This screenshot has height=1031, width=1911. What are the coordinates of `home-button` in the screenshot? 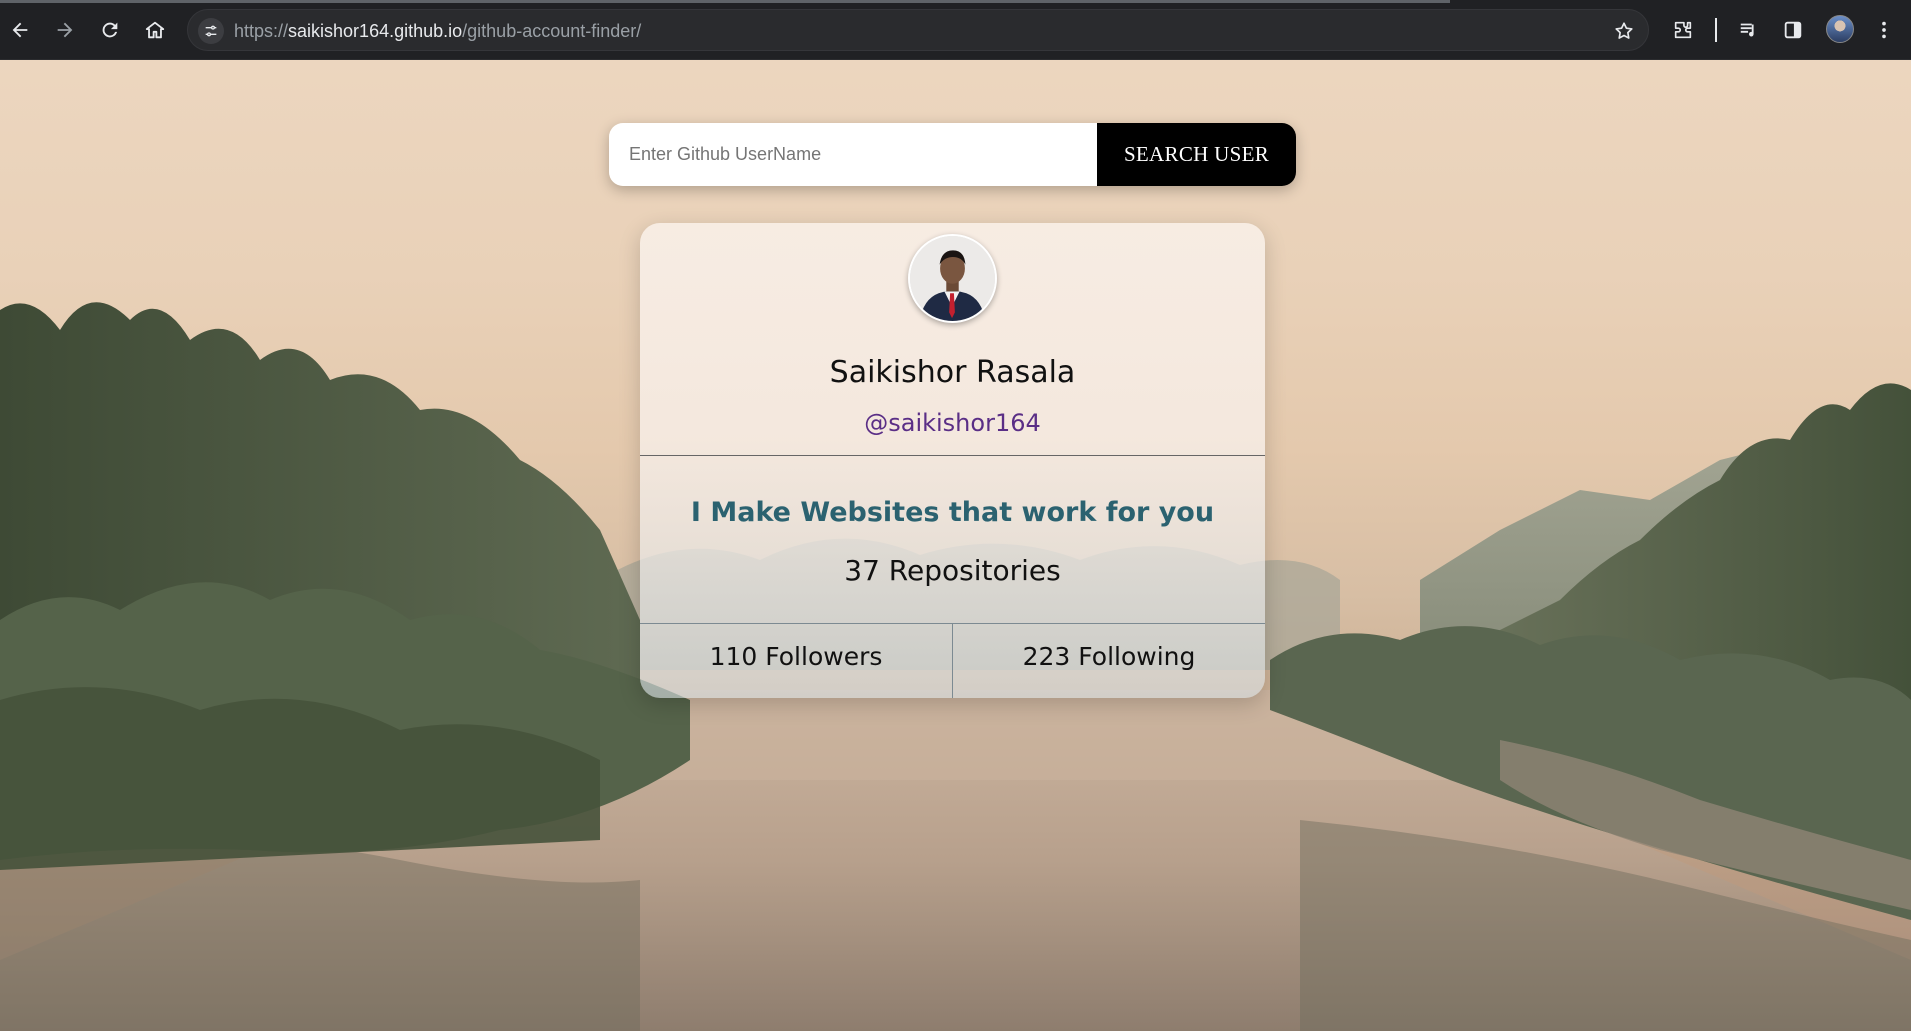 It's located at (155, 30).